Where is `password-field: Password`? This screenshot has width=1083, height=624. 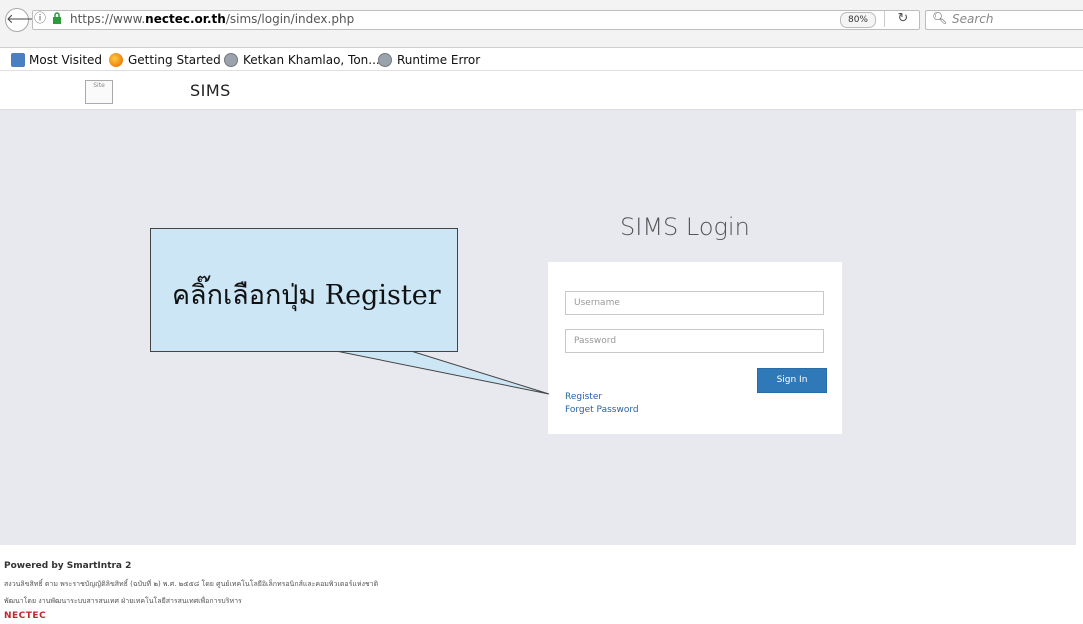
password-field: Password is located at coordinates (694, 341).